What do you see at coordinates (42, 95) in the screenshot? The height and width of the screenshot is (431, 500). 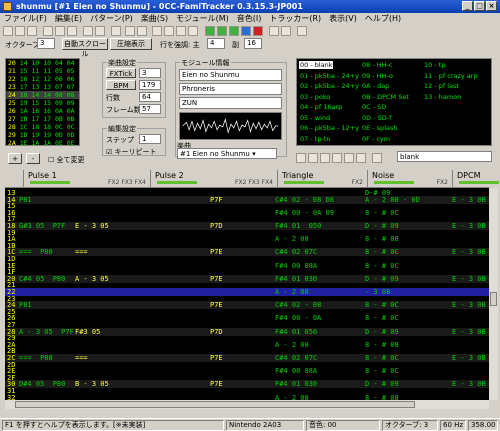 I see `frame-row: 24 18 14 14 08 08` at bounding box center [42, 95].